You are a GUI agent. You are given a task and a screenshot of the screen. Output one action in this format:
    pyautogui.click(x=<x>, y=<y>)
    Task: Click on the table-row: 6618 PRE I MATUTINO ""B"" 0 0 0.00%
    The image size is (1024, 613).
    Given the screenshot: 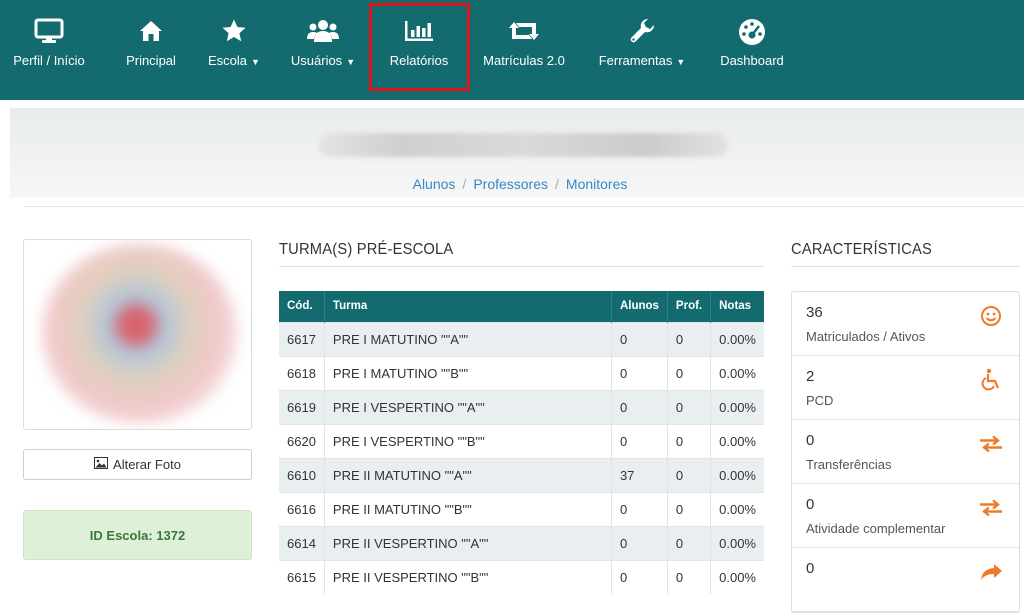 What is the action you would take?
    pyautogui.click(x=521, y=372)
    